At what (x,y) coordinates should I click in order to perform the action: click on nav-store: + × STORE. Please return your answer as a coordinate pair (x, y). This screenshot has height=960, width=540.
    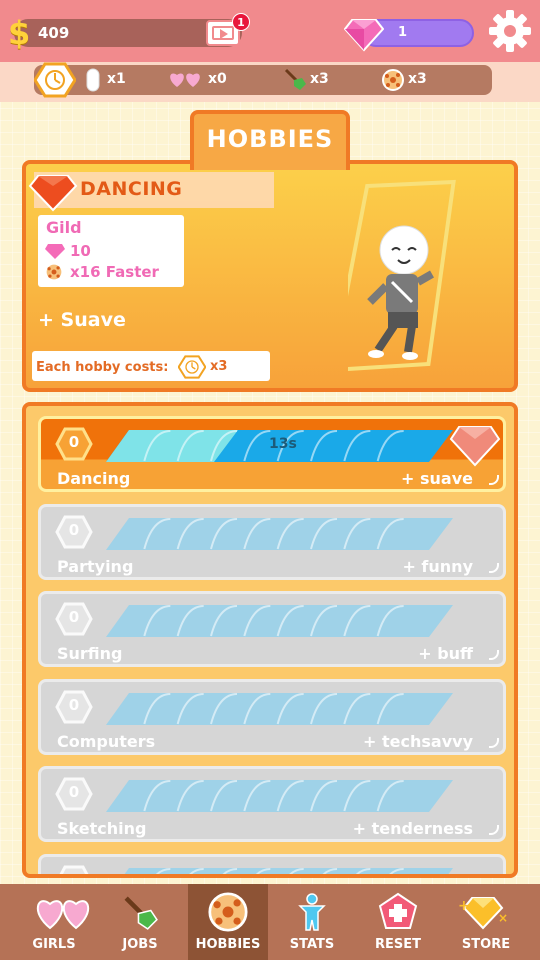
    Looking at the image, I should click on (486, 922).